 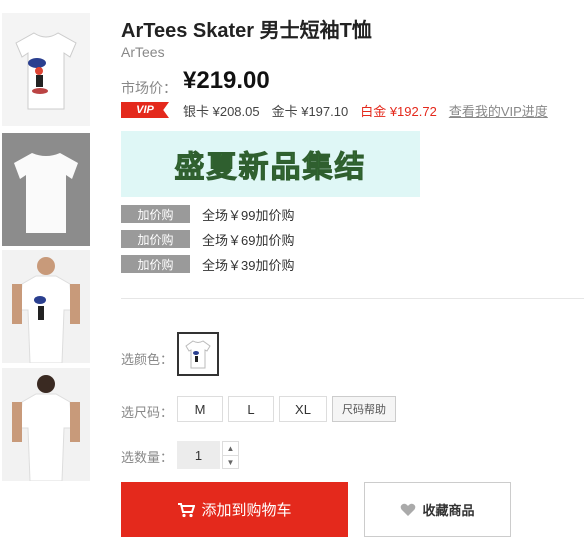 I want to click on promo-row: 加价购 全场￥39加价购, so click(x=207, y=264).